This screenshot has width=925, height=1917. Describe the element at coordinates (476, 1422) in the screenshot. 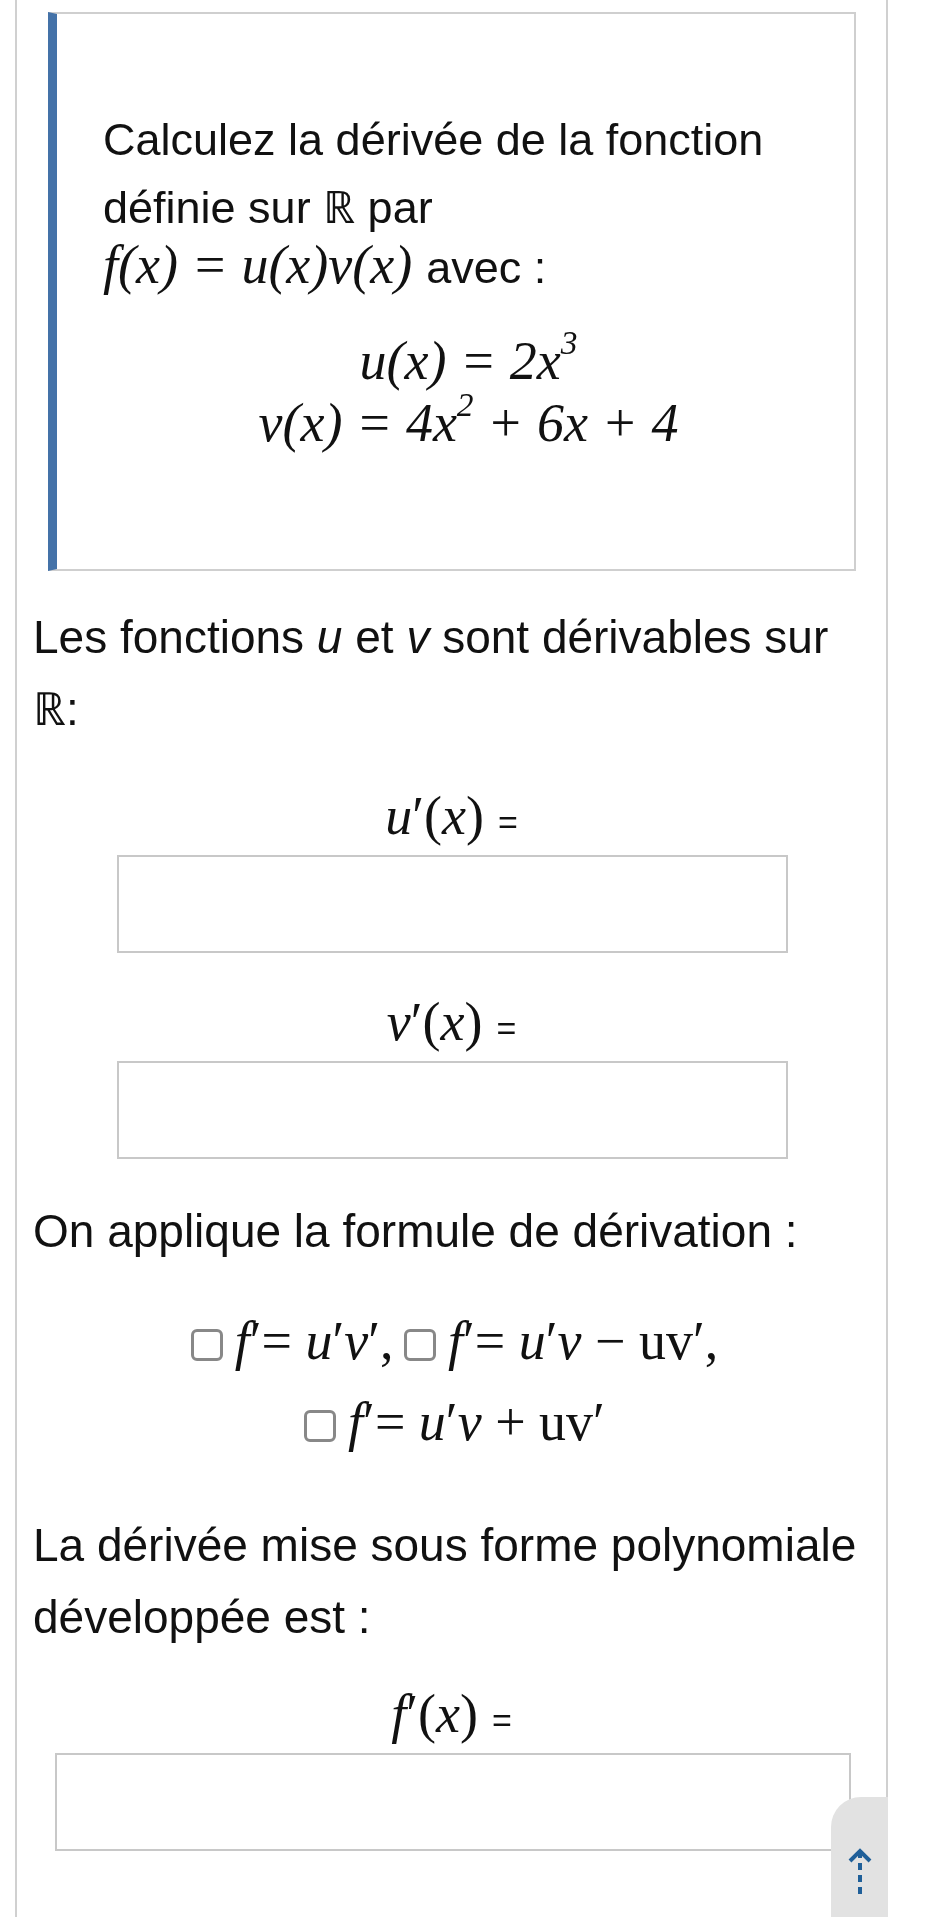

I see `option-label: f′= u′v + uv′` at that location.